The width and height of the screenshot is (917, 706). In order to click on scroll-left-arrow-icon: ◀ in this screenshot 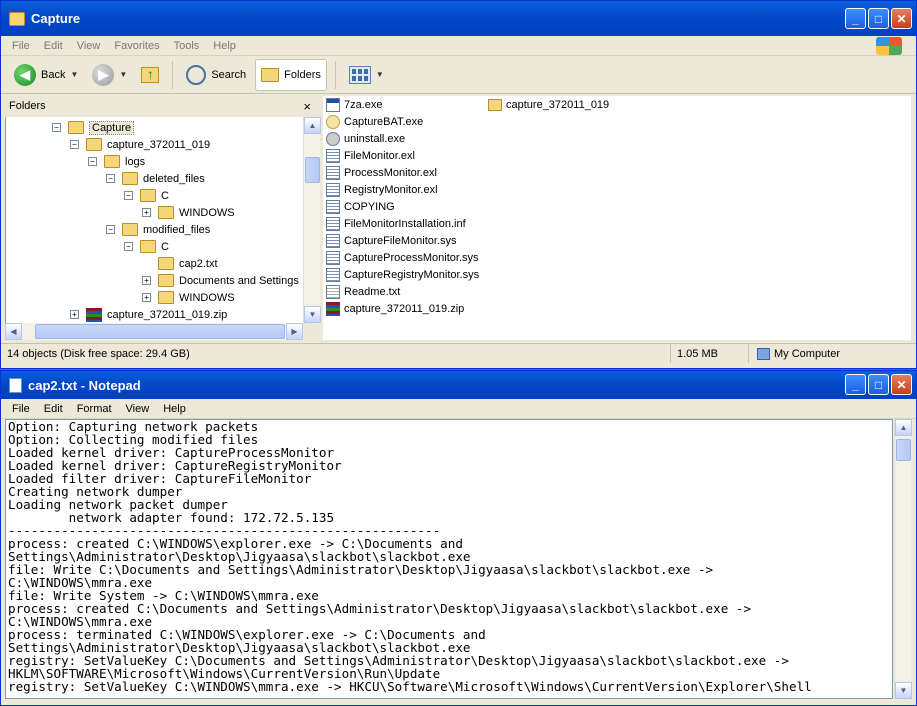, I will do `click(13, 331)`.